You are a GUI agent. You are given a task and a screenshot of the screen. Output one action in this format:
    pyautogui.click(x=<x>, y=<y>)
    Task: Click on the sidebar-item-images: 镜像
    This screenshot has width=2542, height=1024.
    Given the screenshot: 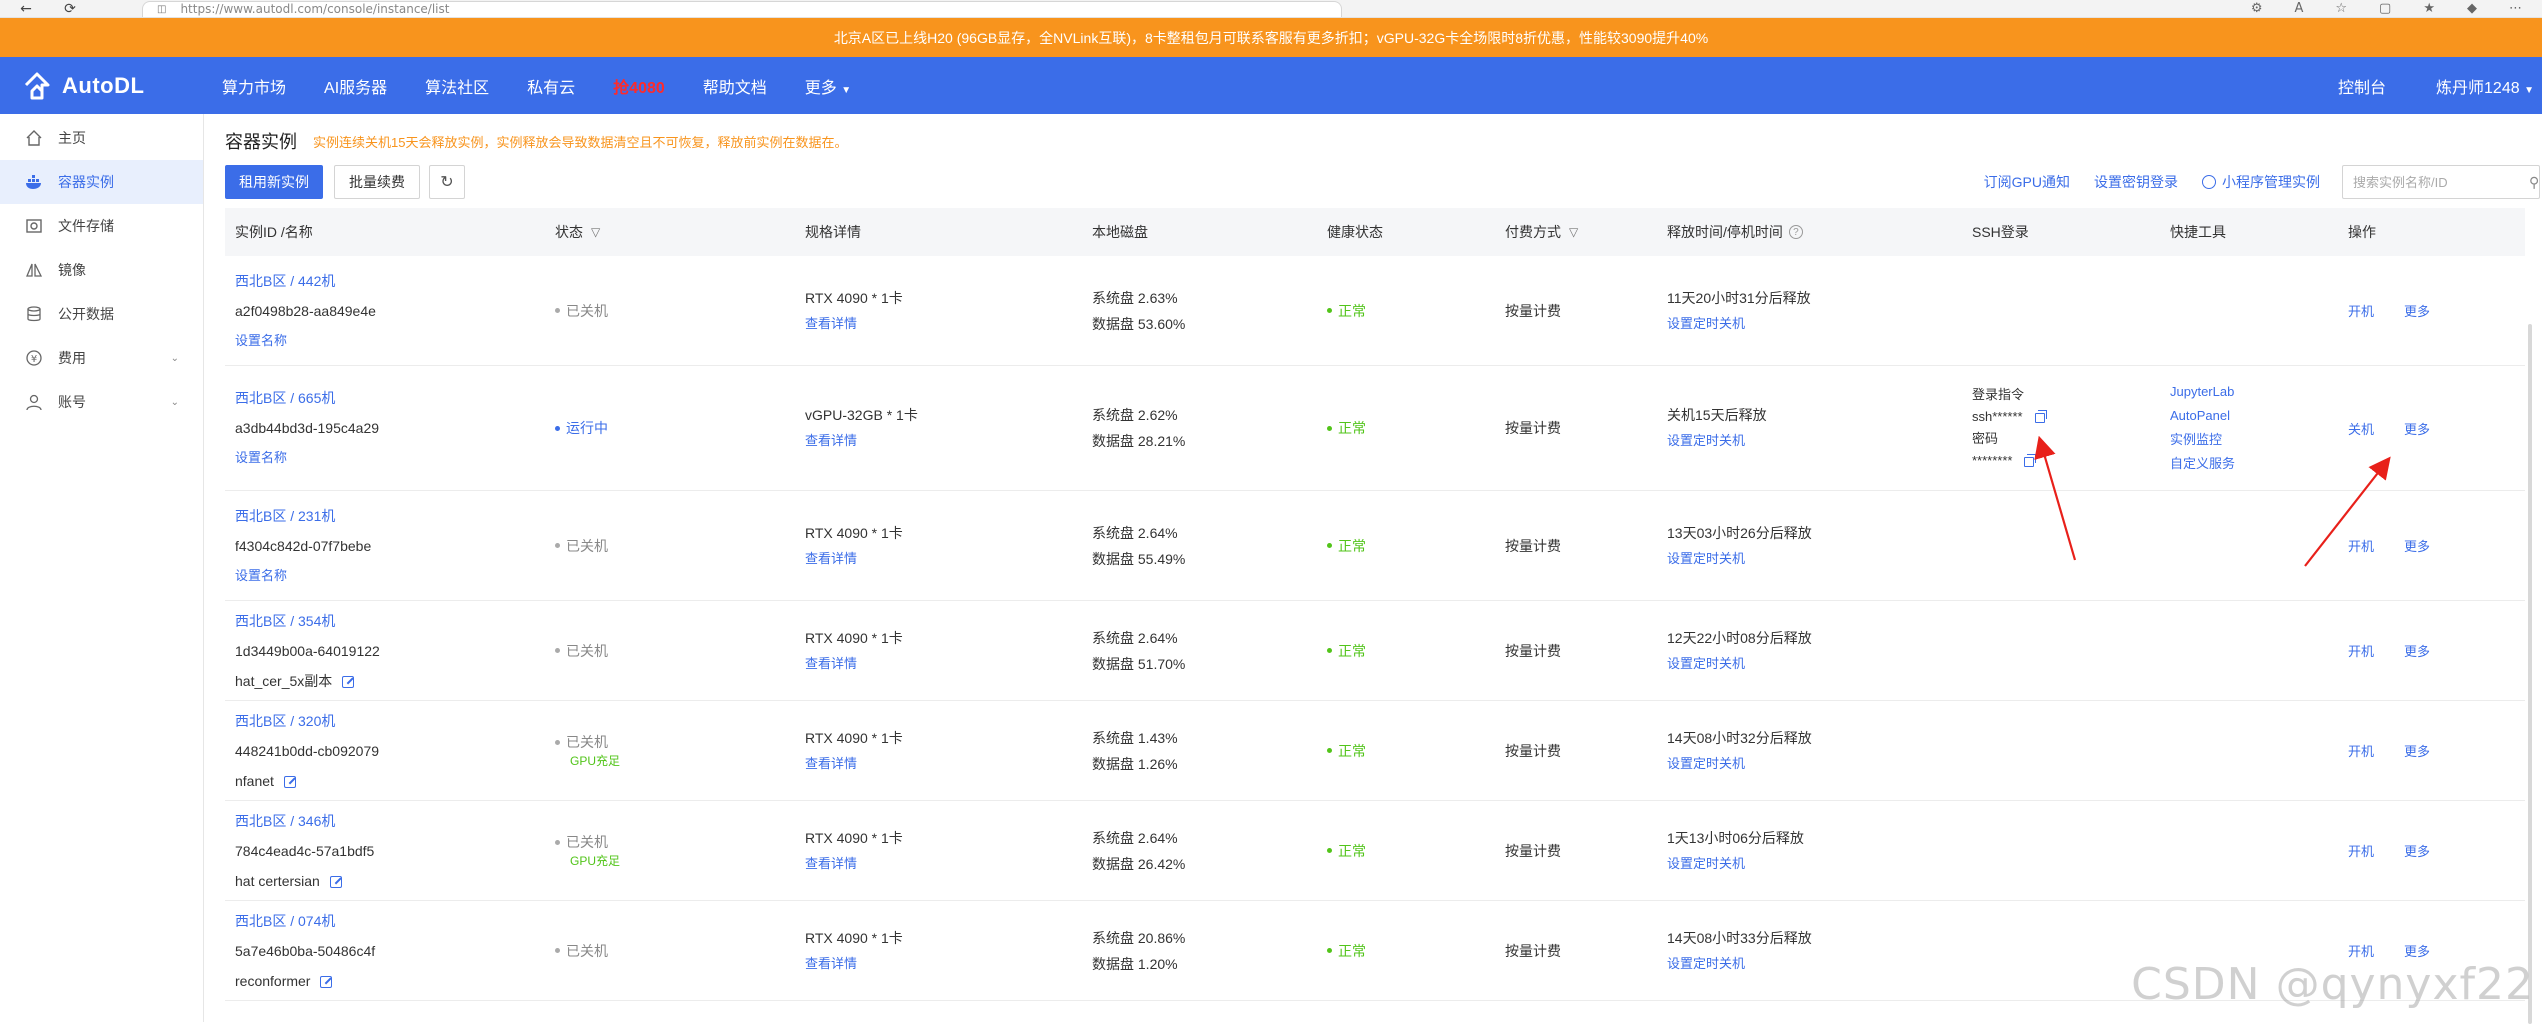 What is the action you would take?
    pyautogui.click(x=101, y=270)
    